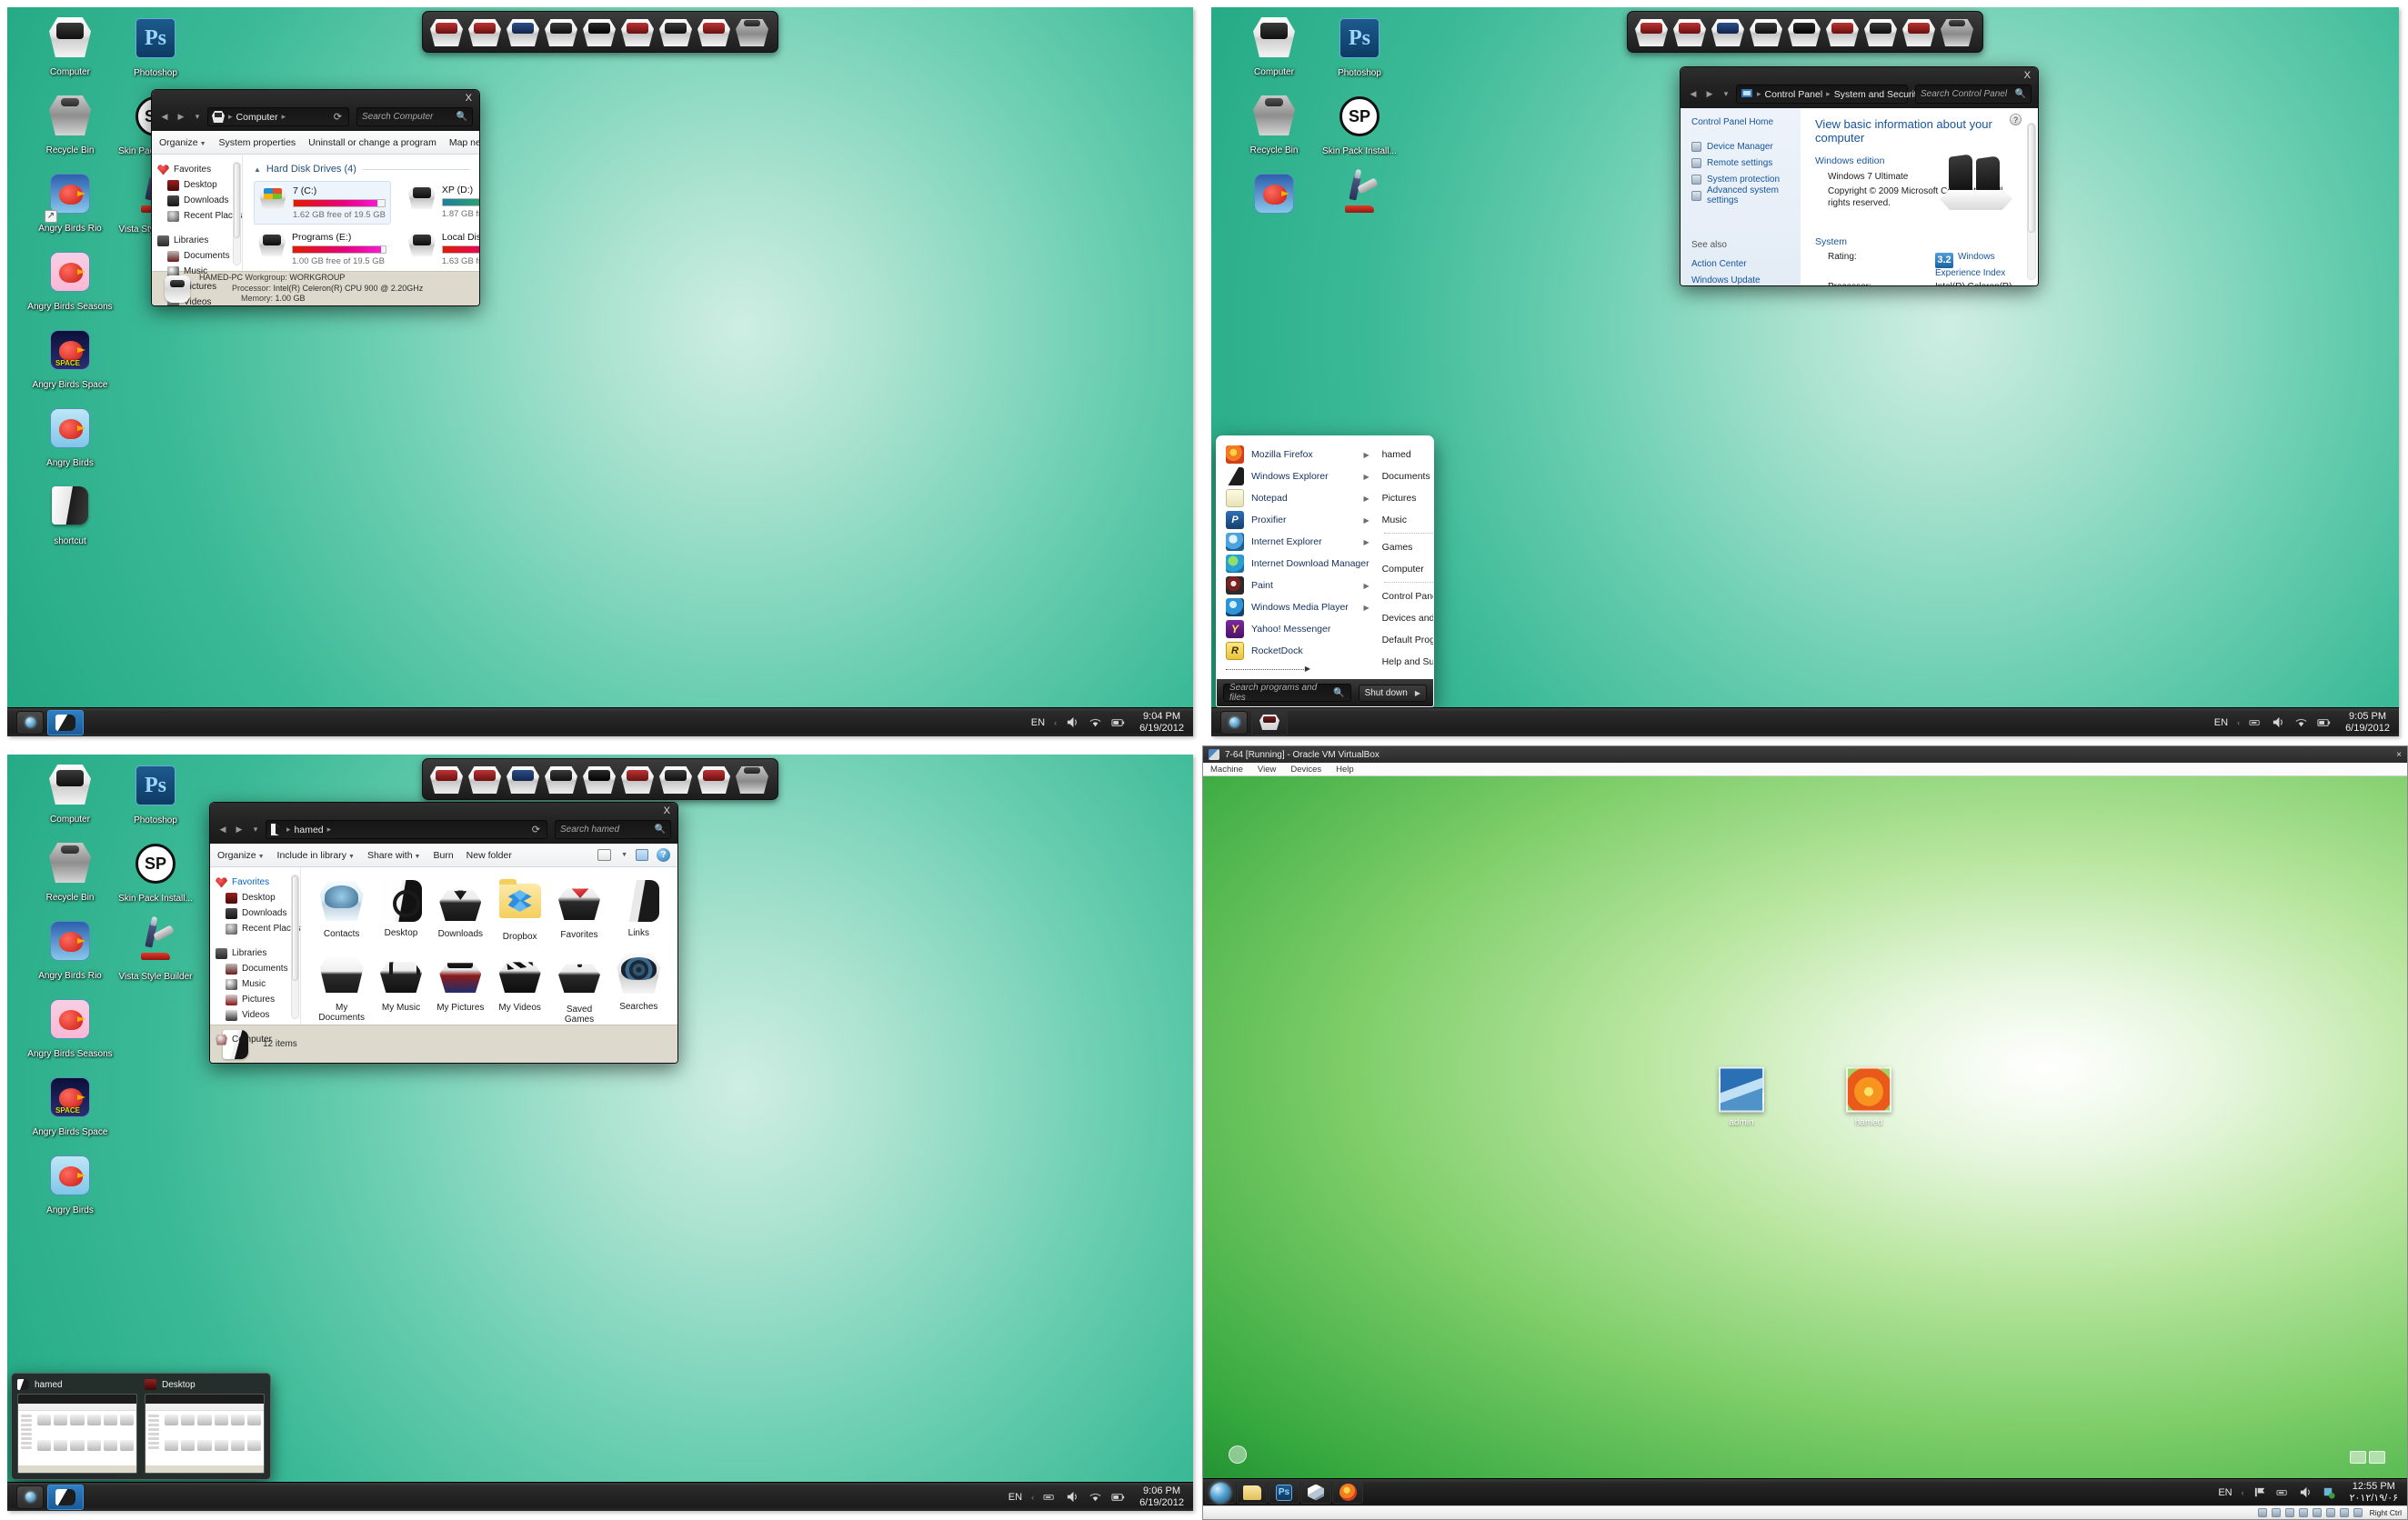 The image size is (2408, 1520). What do you see at coordinates (1407, 498) in the screenshot?
I see `start-menu-place-pictures: Pictures` at bounding box center [1407, 498].